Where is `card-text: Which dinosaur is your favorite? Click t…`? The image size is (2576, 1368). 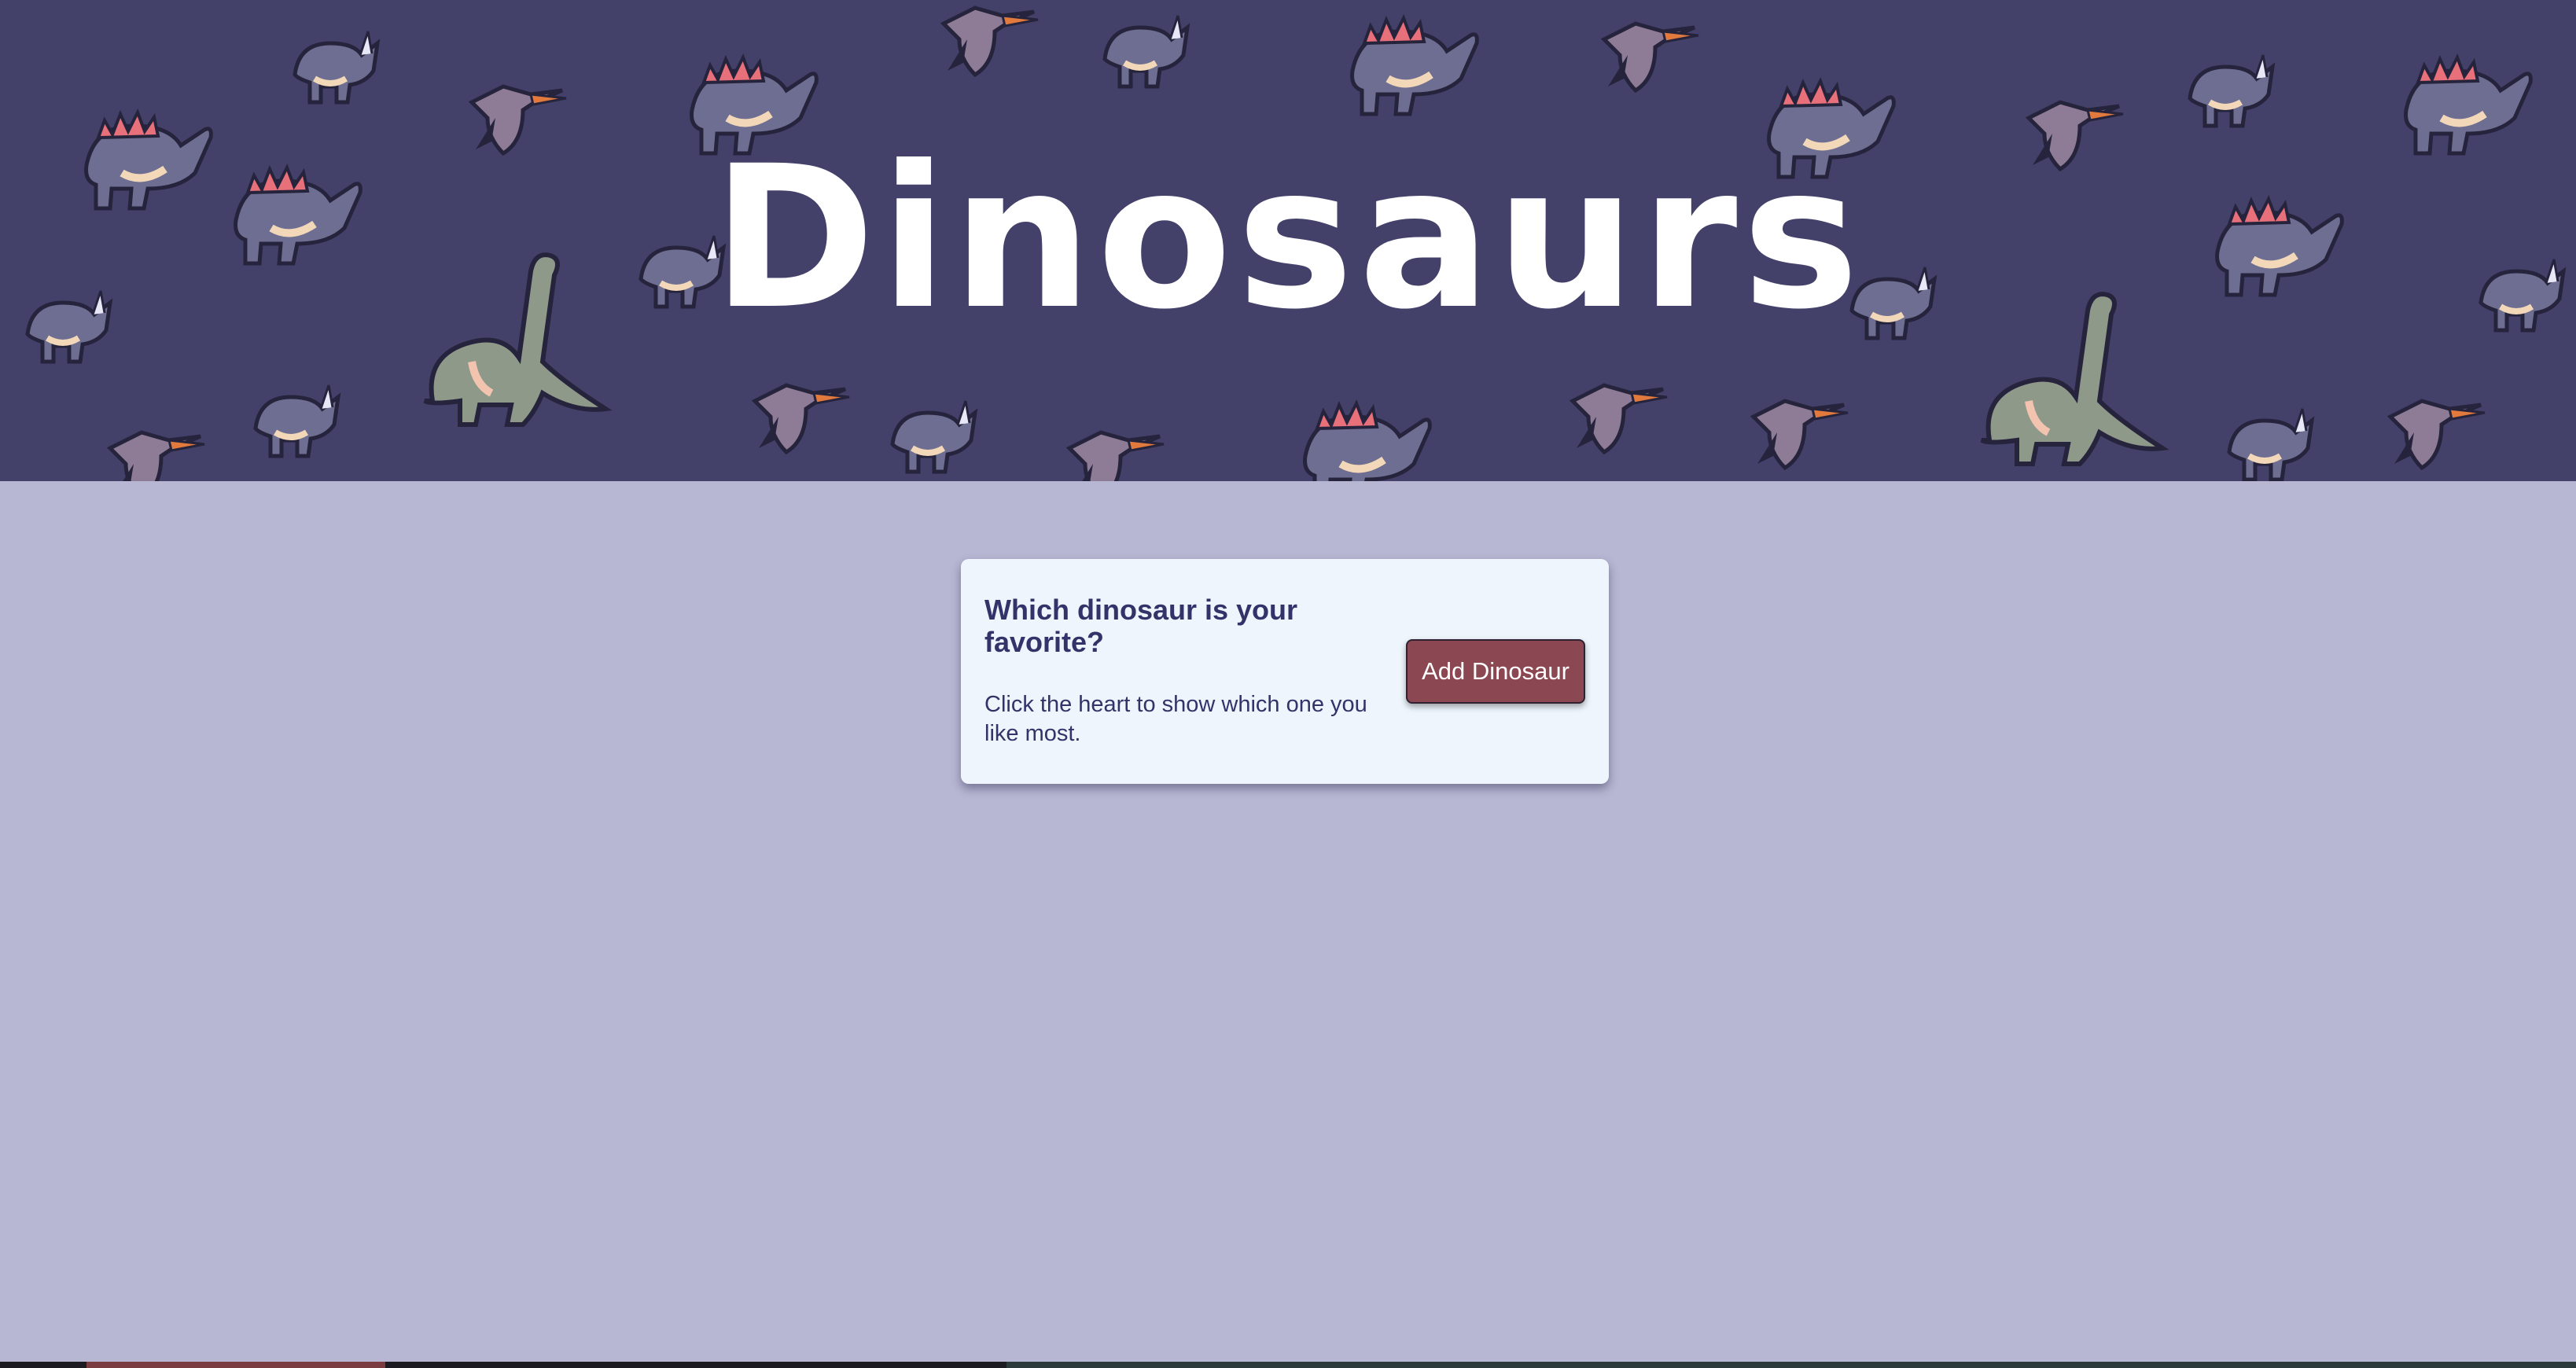 card-text: Which dinosaur is your favorite? Click t… is located at coordinates (1181, 671).